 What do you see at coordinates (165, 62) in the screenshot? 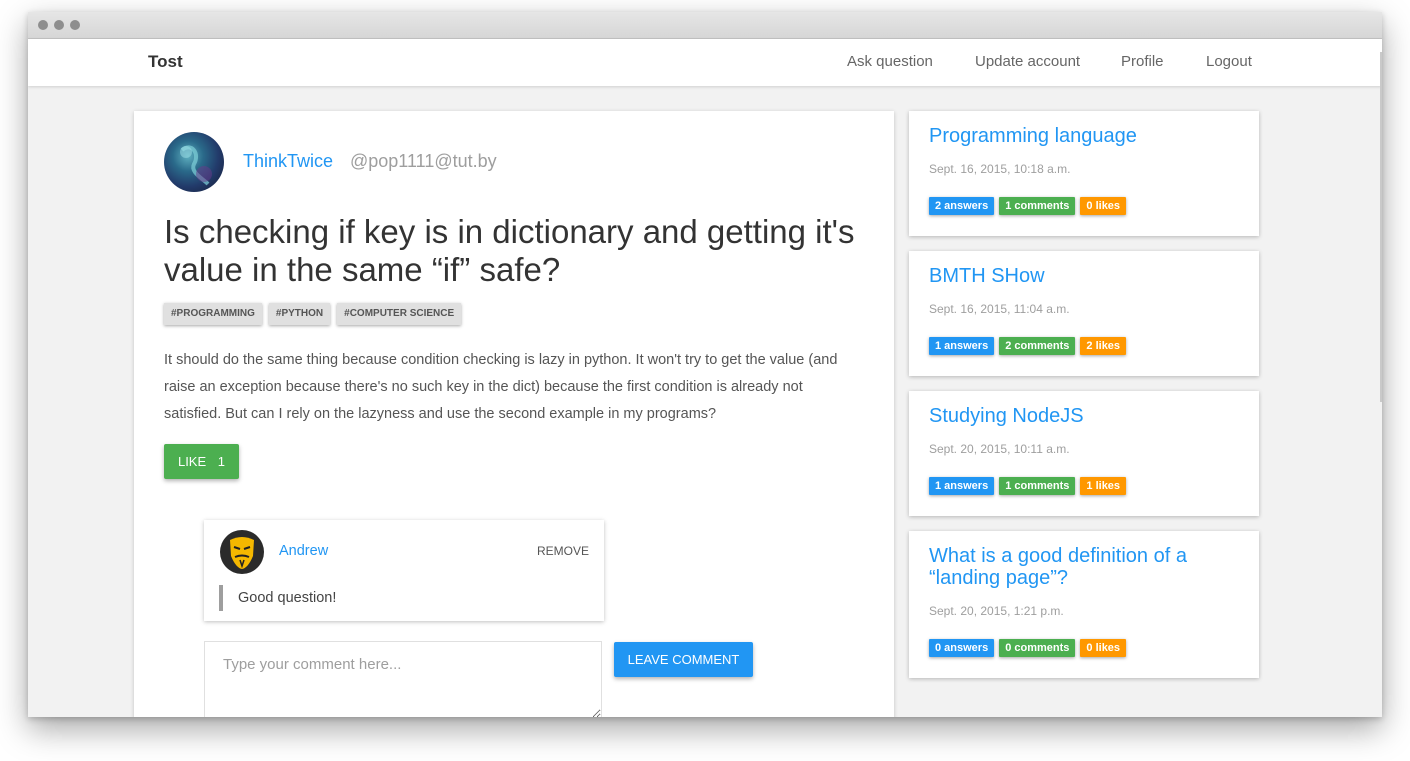
I see `brand-logo: Tost` at bounding box center [165, 62].